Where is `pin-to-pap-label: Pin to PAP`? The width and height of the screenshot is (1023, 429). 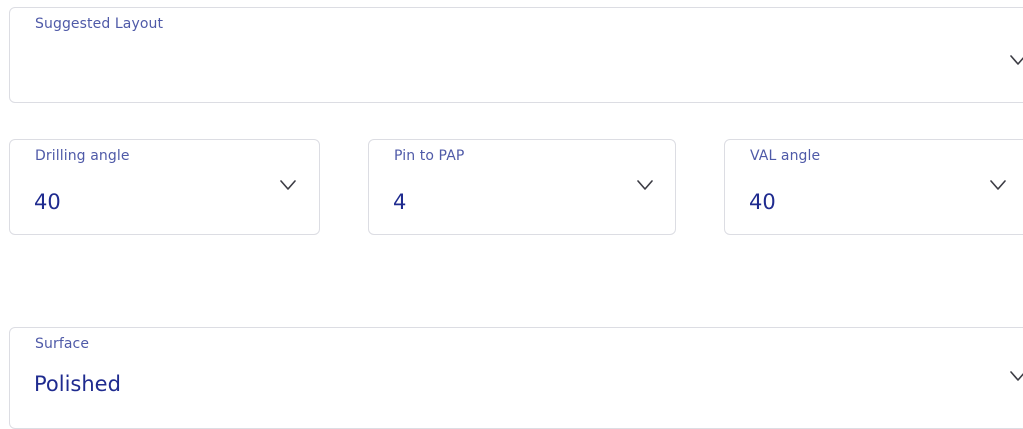
pin-to-pap-label: Pin to PAP is located at coordinates (429, 156).